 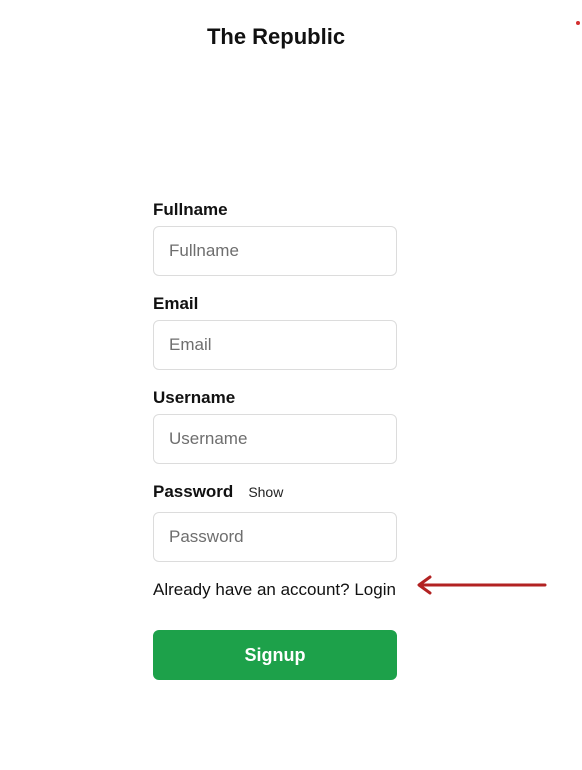 I want to click on login-link: Login, so click(x=375, y=589).